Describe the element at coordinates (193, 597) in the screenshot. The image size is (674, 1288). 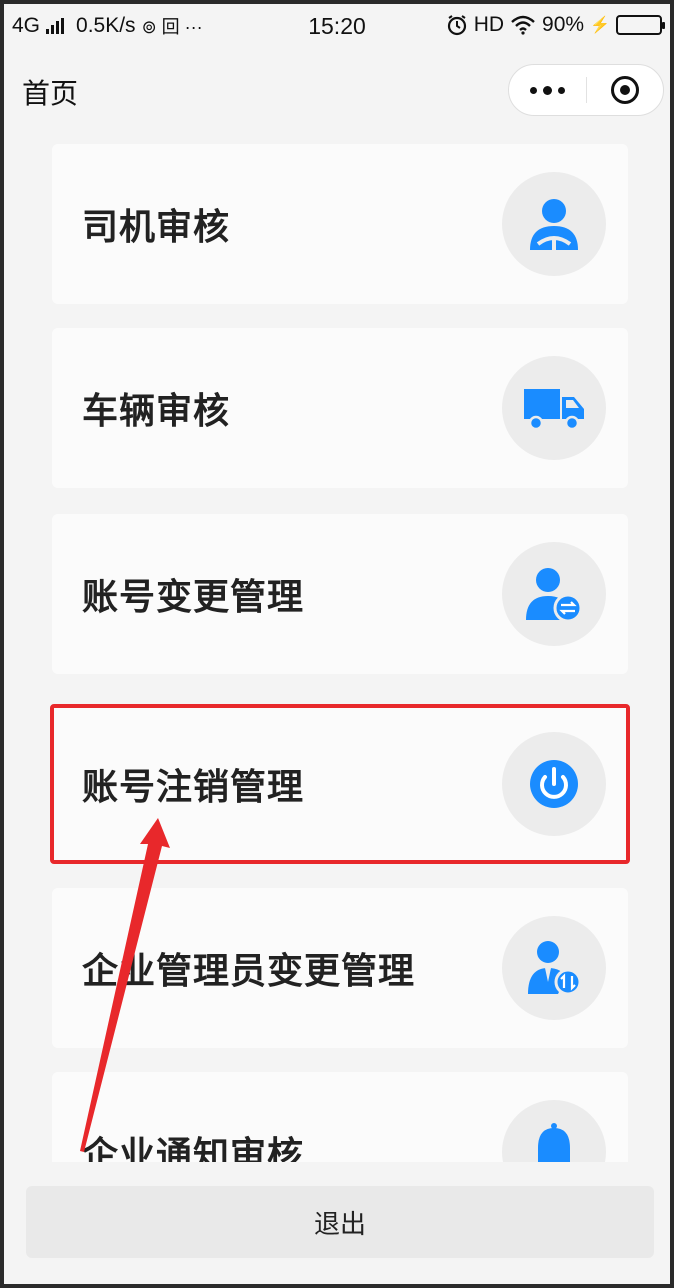
I see `menu-item-label: 账号变更管理` at that location.